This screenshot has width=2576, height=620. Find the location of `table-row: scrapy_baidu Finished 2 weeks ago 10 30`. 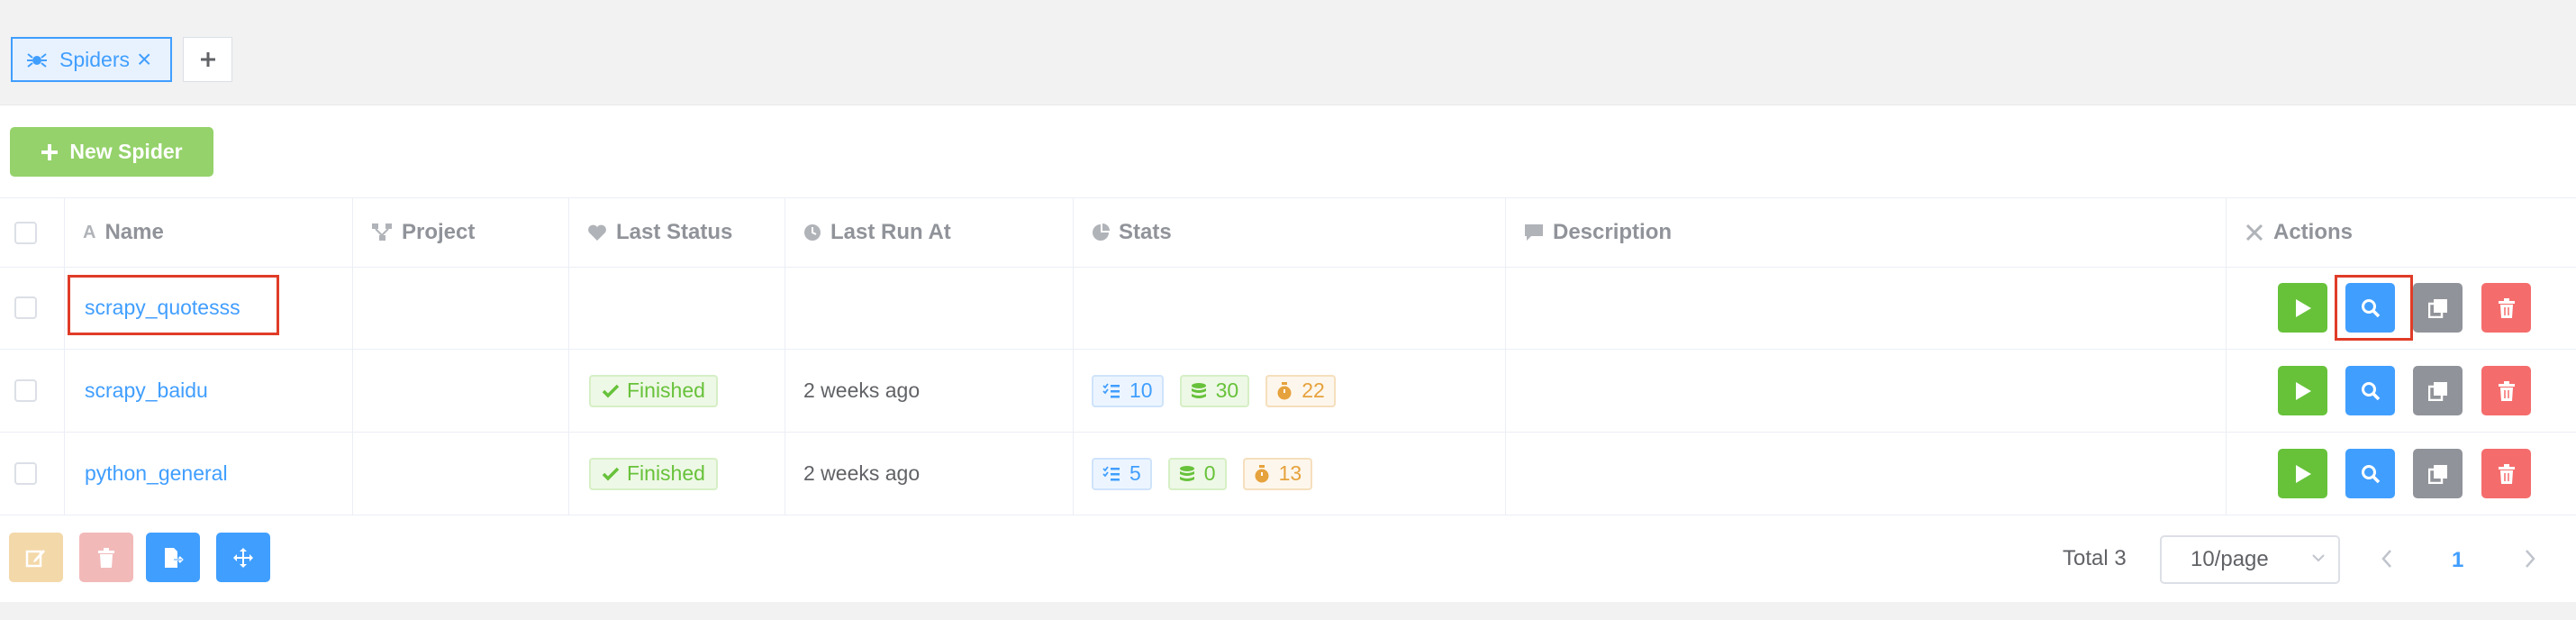

table-row: scrapy_baidu Finished 2 weeks ago 10 30 is located at coordinates (1288, 391).